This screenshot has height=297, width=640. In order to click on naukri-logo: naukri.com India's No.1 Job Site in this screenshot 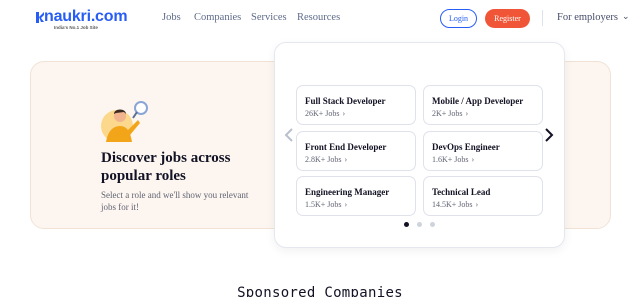, I will do `click(83, 20)`.